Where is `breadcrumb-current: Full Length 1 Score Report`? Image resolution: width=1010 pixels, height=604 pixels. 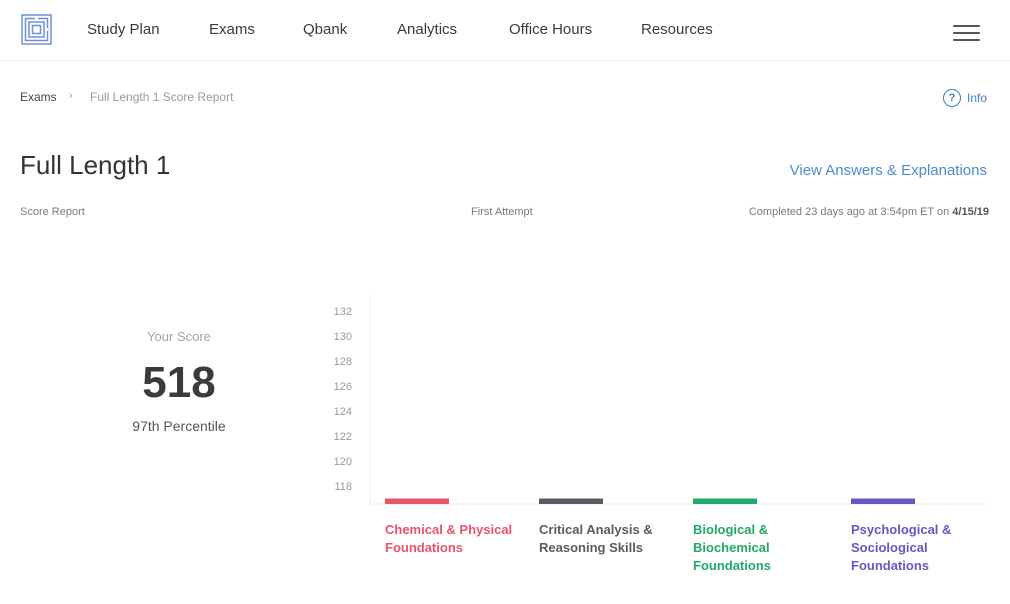
breadcrumb-current: Full Length 1 Score Report is located at coordinates (162, 97).